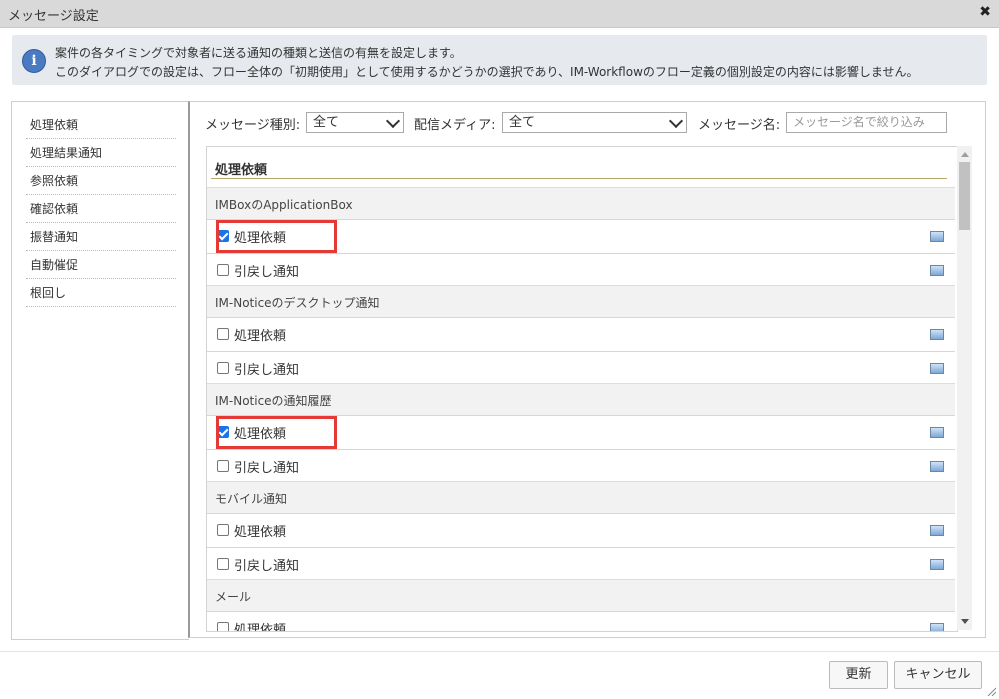 This screenshot has width=999, height=699. Describe the element at coordinates (101, 125) in the screenshot. I see `sidebar-item-processing-request: 処理依頼` at that location.